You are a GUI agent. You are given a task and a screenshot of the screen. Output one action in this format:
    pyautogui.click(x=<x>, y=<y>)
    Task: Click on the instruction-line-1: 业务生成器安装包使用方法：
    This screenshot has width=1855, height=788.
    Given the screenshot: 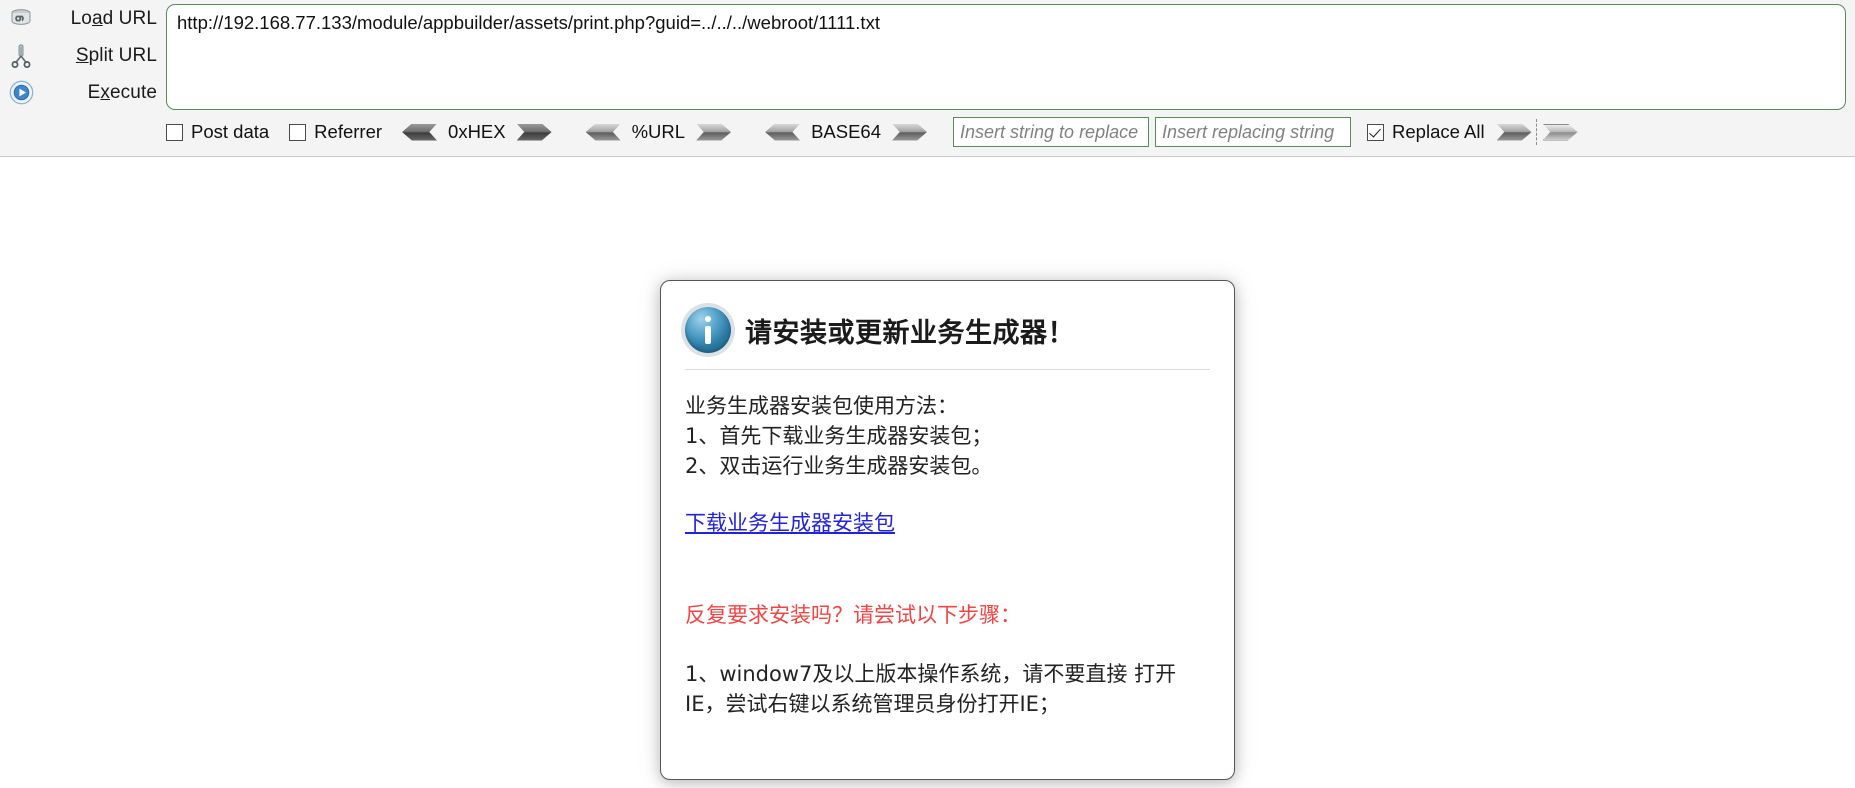 What is the action you would take?
    pyautogui.click(x=821, y=406)
    